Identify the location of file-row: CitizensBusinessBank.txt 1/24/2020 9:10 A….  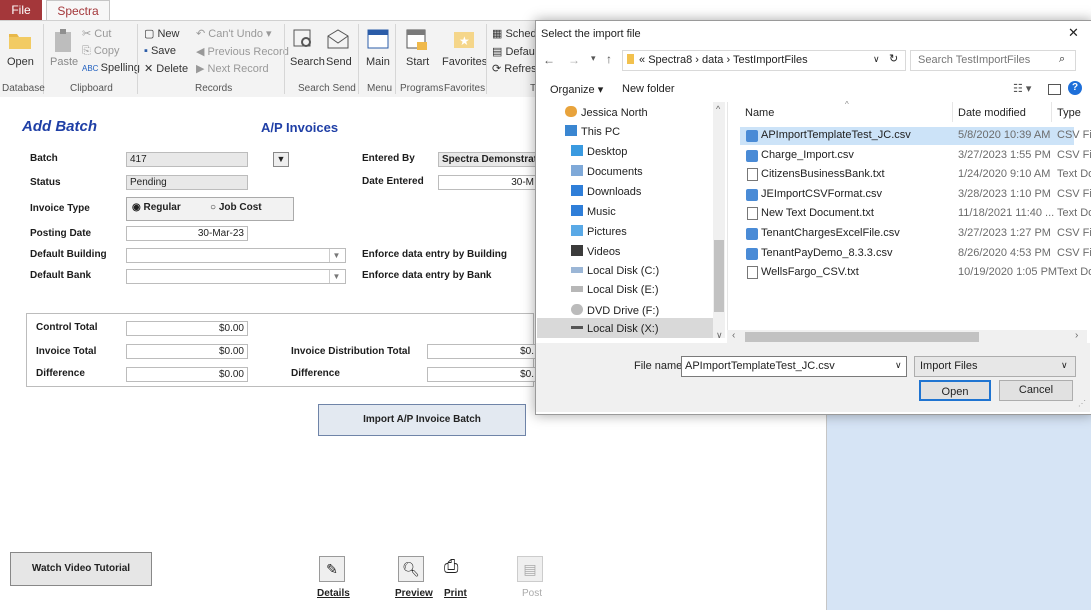
(915, 175).